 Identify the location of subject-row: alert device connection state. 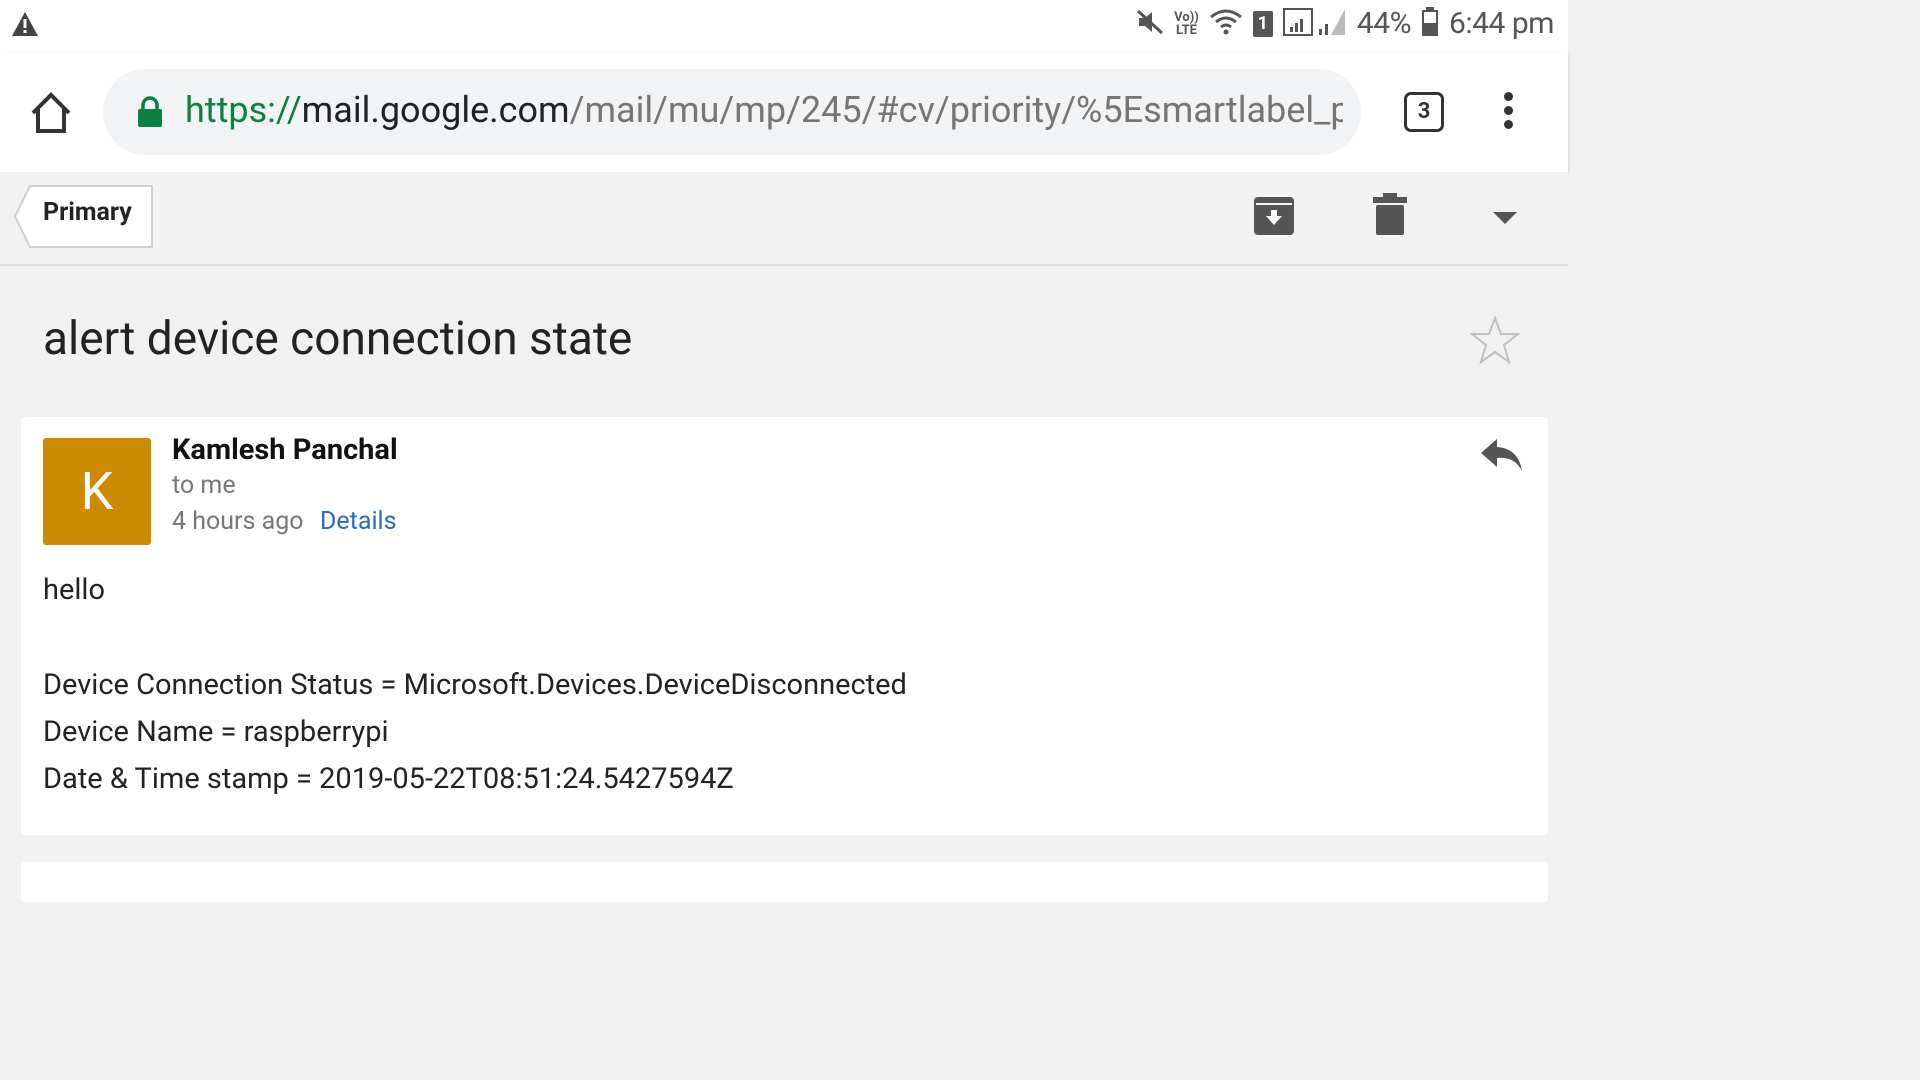
(784, 340).